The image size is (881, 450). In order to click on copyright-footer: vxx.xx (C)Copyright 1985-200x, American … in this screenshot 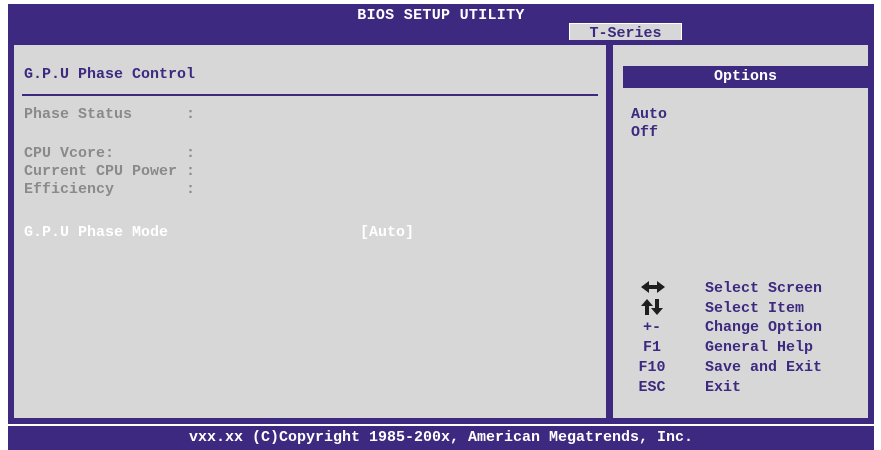, I will do `click(441, 438)`.